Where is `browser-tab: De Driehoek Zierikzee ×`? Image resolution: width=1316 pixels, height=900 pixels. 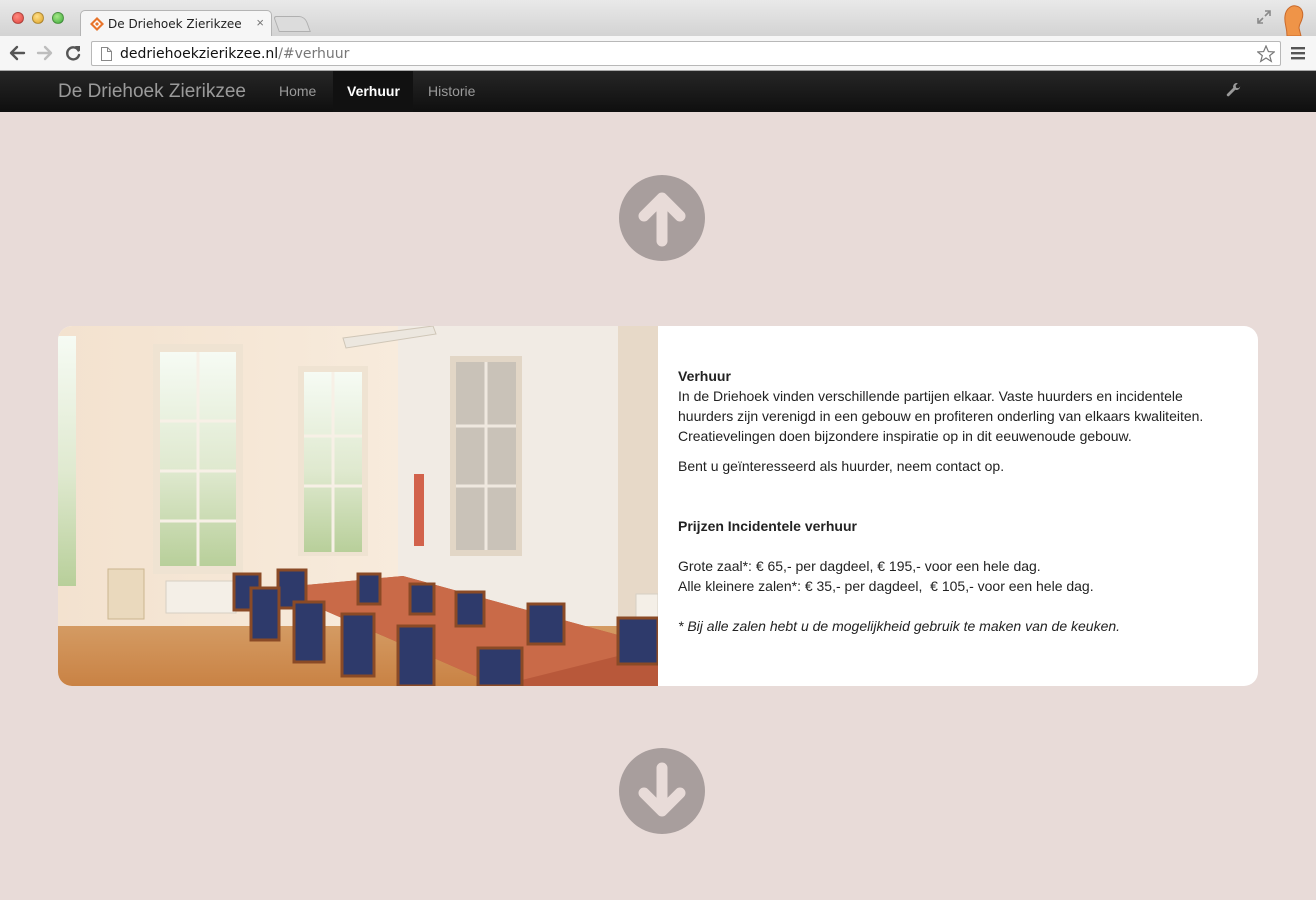
browser-tab: De Driehoek Zierikzee × is located at coordinates (176, 23).